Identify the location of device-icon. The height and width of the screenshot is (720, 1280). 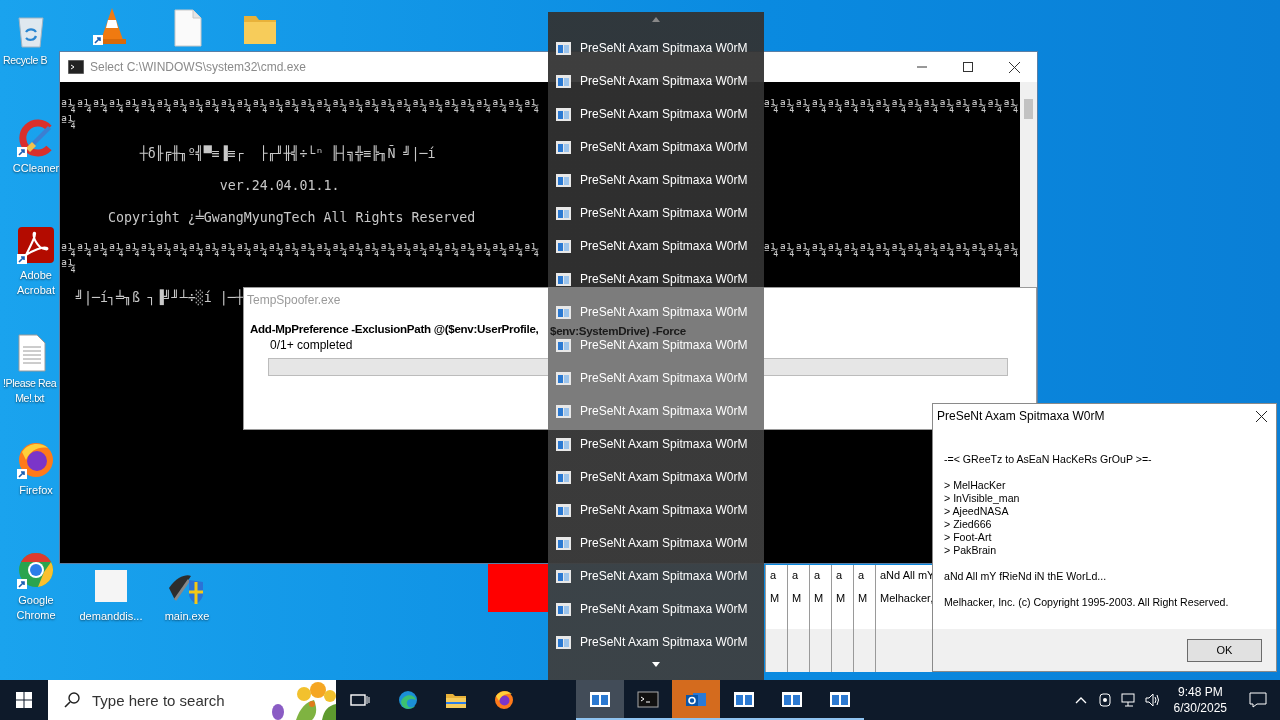
(1104, 700).